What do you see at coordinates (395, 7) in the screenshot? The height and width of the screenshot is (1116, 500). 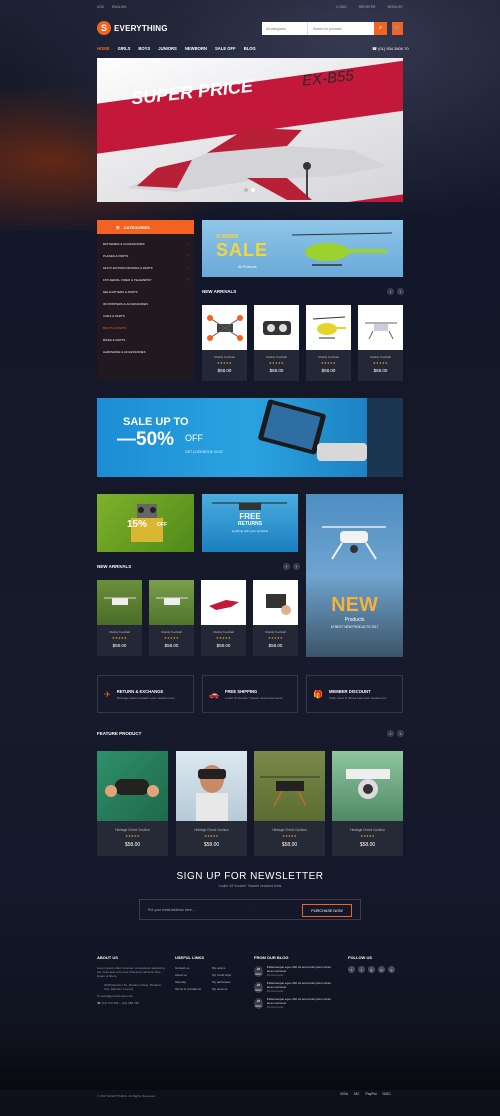 I see `wishlist-link: WISHLIST` at bounding box center [395, 7].